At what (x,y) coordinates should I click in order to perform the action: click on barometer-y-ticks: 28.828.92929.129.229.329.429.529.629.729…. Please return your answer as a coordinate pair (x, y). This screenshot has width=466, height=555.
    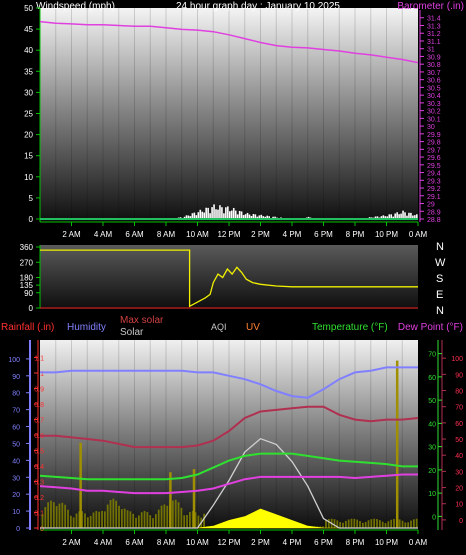
    Looking at the image, I should click on (430, 120).